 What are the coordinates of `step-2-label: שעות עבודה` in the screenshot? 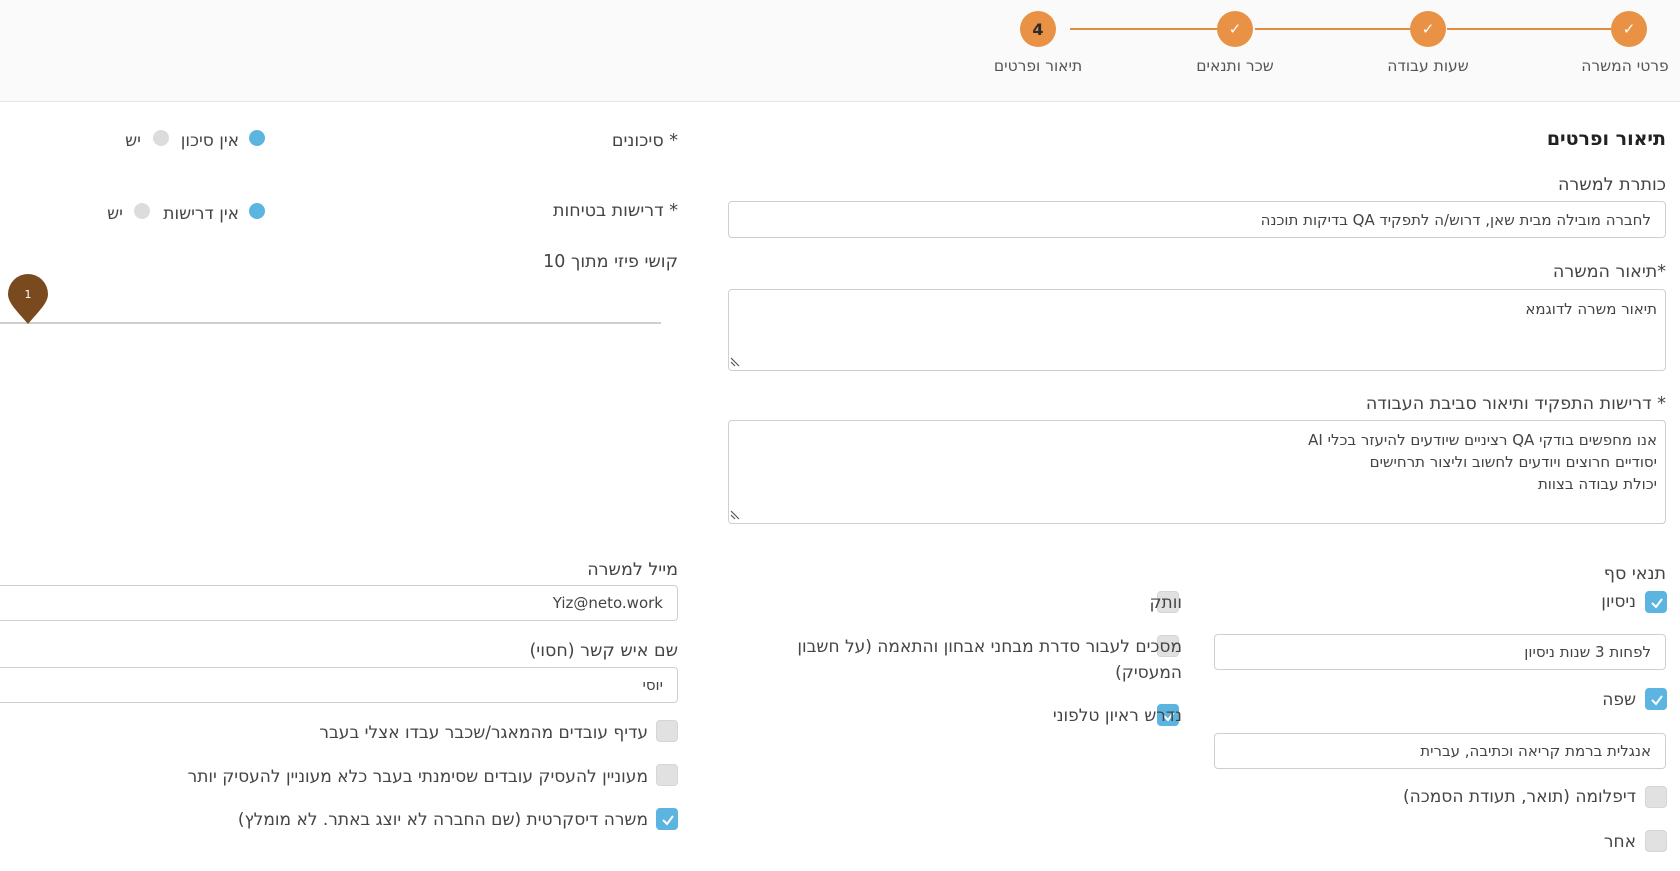 It's located at (1428, 66).